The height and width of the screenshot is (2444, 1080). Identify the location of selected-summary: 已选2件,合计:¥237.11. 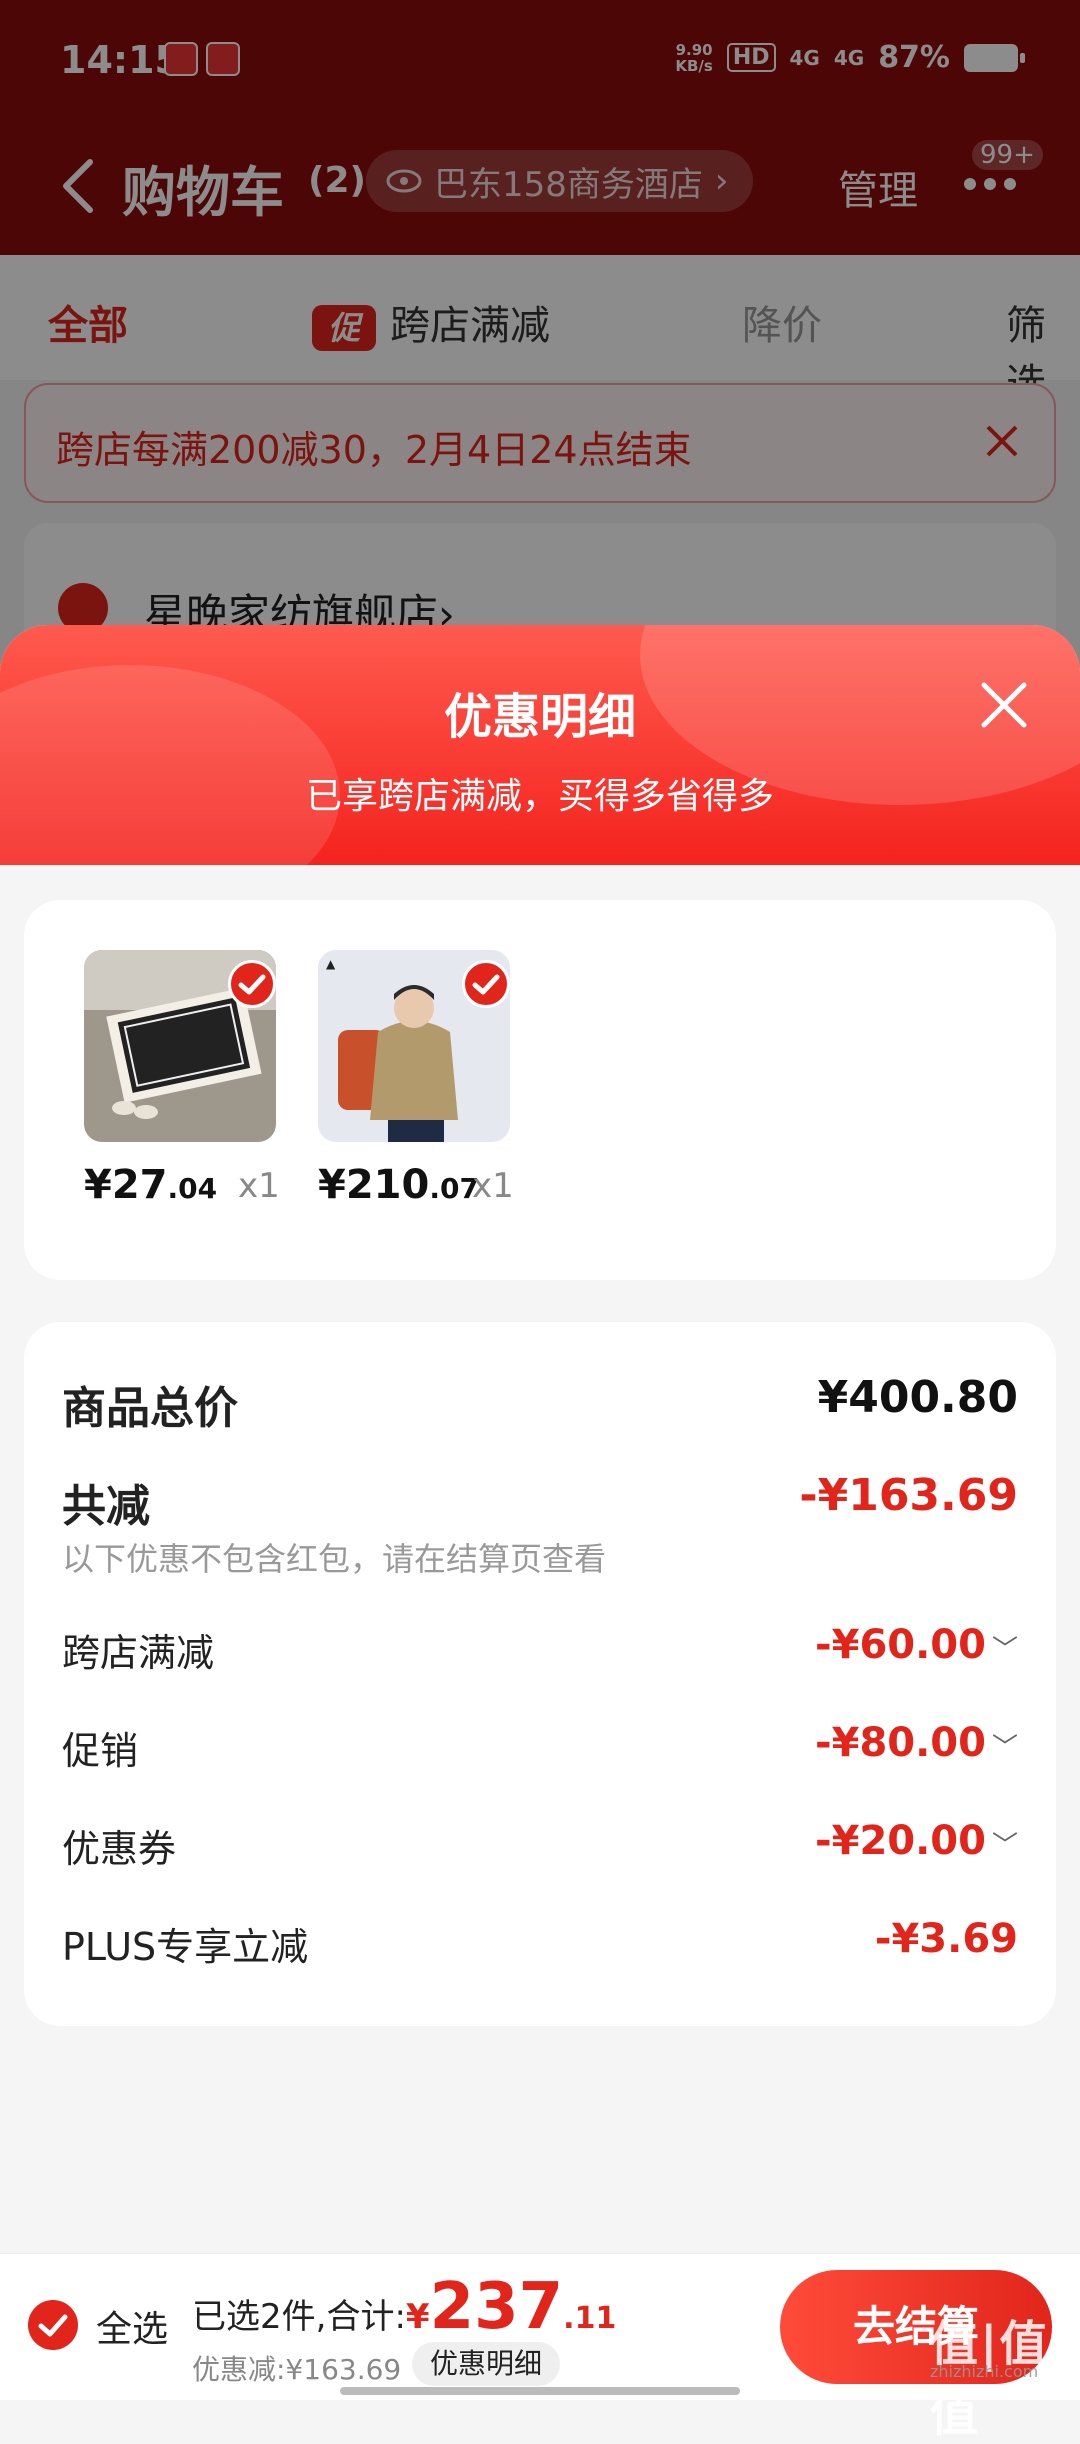
(404, 2307).